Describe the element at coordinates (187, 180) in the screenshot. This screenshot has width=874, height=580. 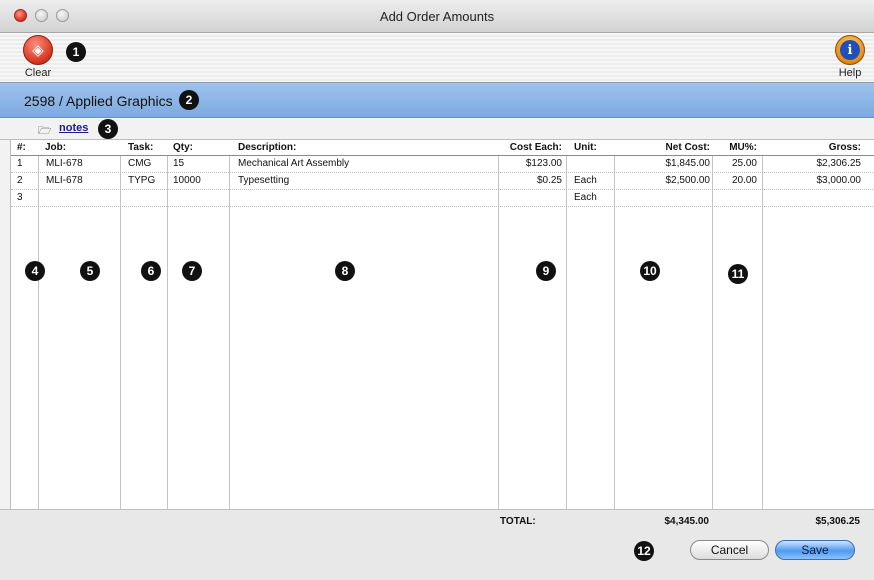
I see `row-qty: 10000` at that location.